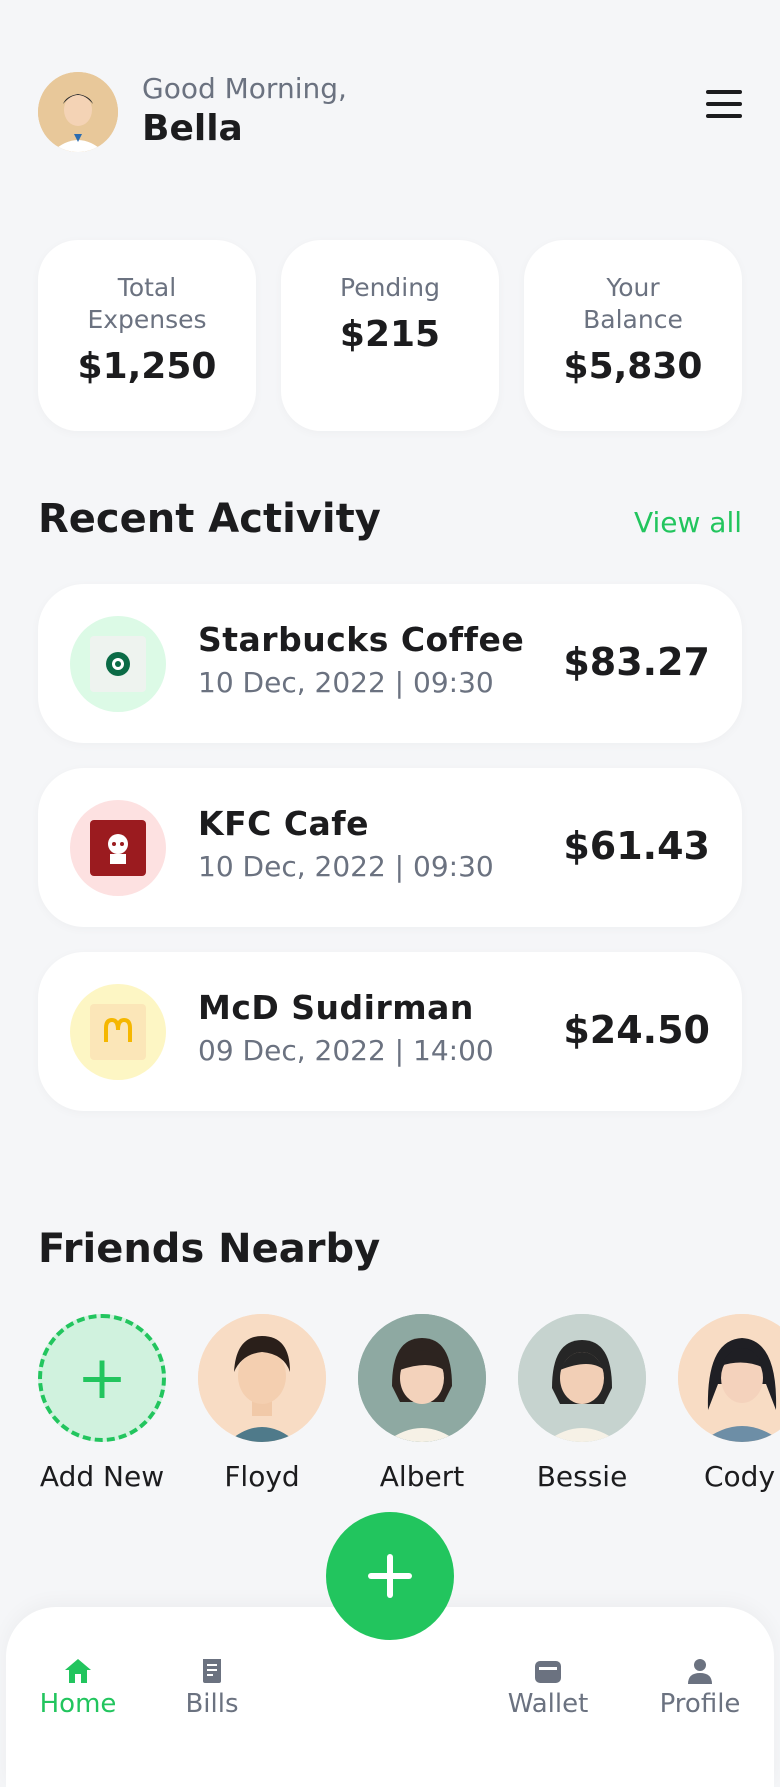  I want to click on activity-title: Starbucks Coffee, so click(361, 639).